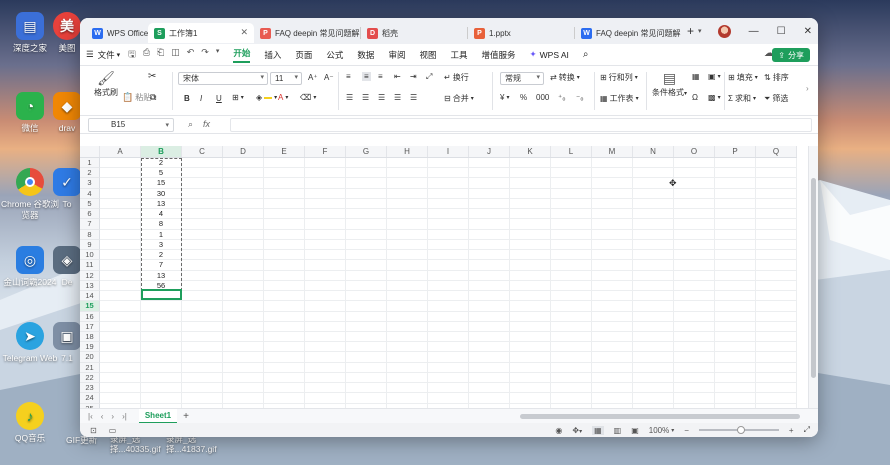  What do you see at coordinates (407, 316) in the screenshot?
I see `cell-h16` at bounding box center [407, 316].